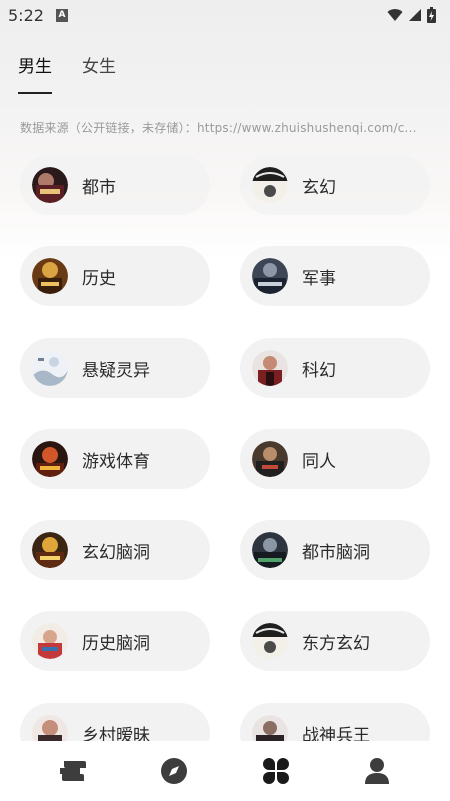 This screenshot has height=801, width=450. Describe the element at coordinates (99, 187) in the screenshot. I see `category-label: 都市` at that location.